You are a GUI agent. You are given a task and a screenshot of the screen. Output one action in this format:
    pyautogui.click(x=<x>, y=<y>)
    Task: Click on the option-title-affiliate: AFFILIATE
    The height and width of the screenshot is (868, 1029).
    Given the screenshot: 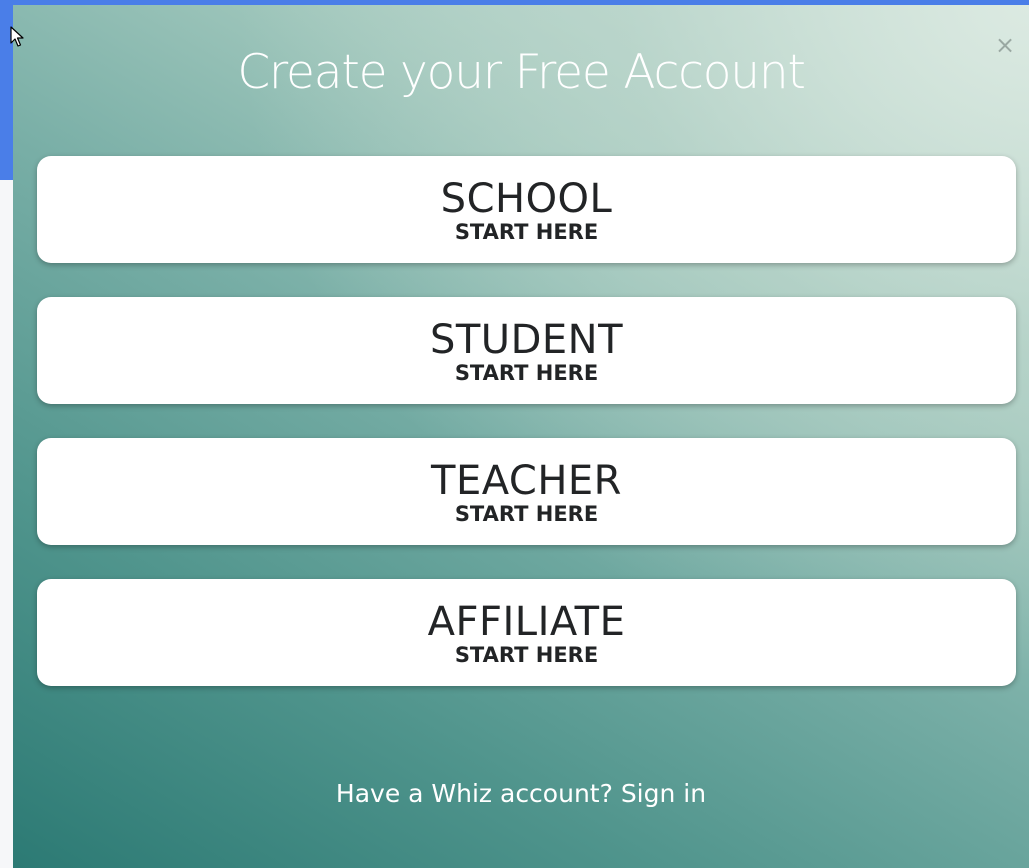 What is the action you would take?
    pyautogui.click(x=526, y=621)
    